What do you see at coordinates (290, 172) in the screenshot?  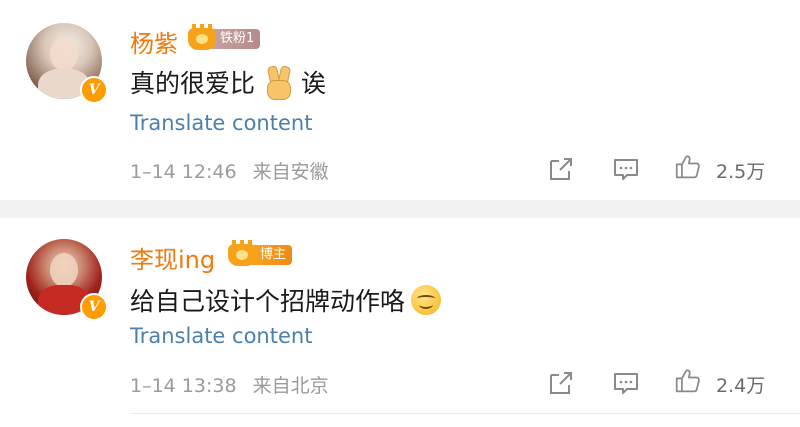 I see `source-location: 来自安徽` at bounding box center [290, 172].